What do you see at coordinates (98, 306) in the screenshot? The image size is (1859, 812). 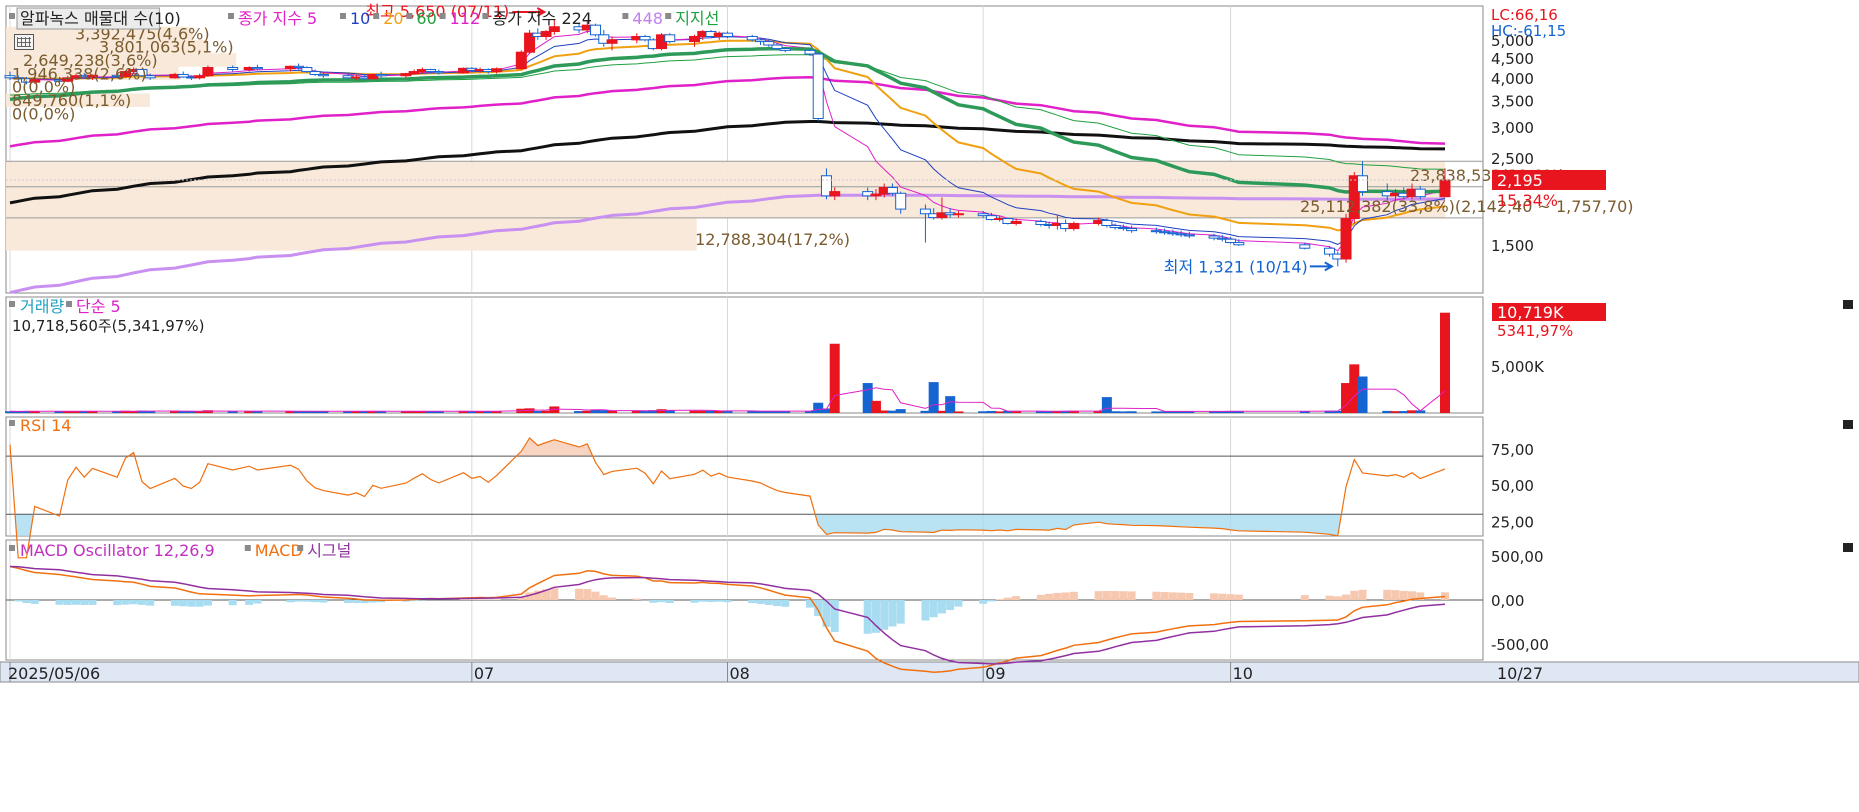 I see `volume-legend-item: 단순 5` at bounding box center [98, 306].